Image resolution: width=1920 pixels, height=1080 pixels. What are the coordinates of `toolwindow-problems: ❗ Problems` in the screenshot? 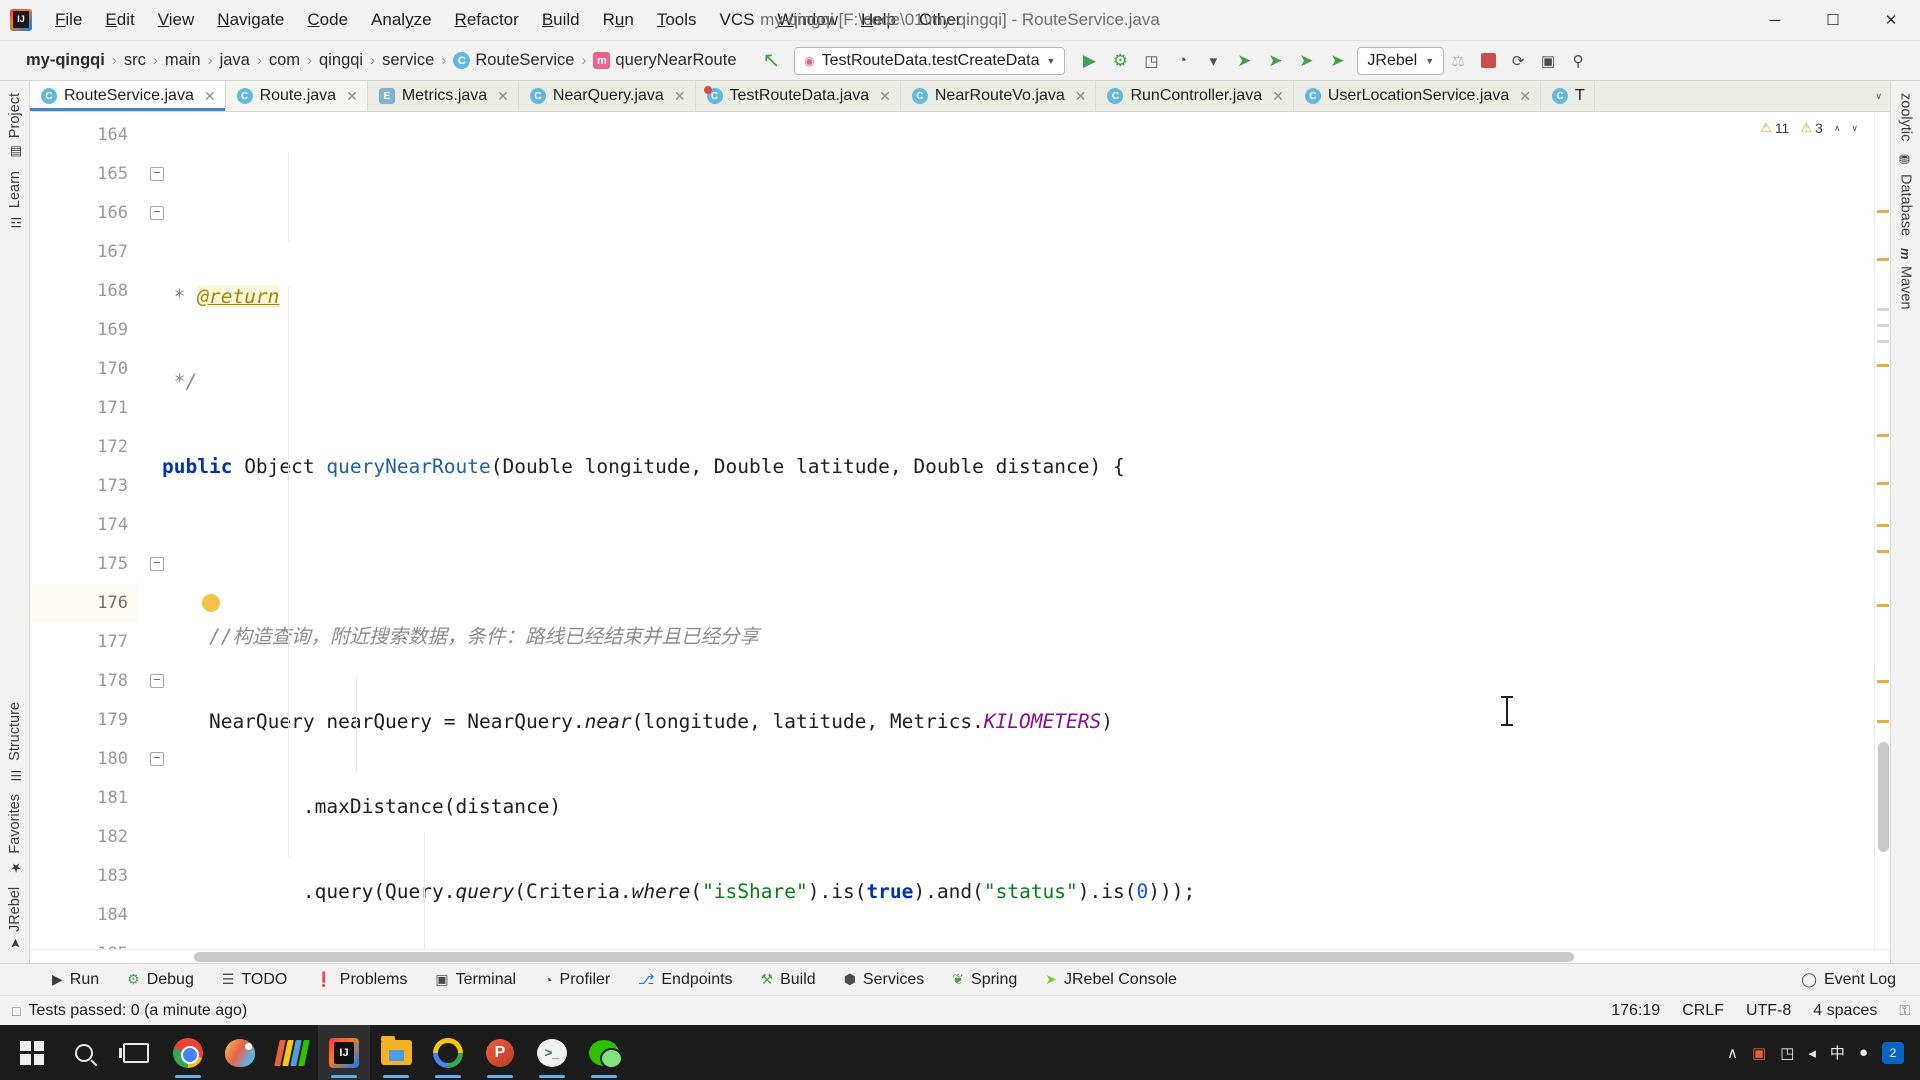 It's located at (361, 979).